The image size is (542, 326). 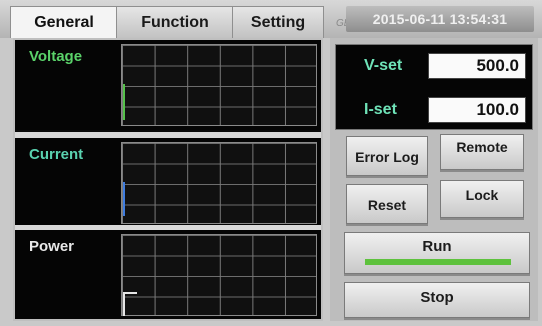 I want to click on tab-general: General, so click(x=64, y=22).